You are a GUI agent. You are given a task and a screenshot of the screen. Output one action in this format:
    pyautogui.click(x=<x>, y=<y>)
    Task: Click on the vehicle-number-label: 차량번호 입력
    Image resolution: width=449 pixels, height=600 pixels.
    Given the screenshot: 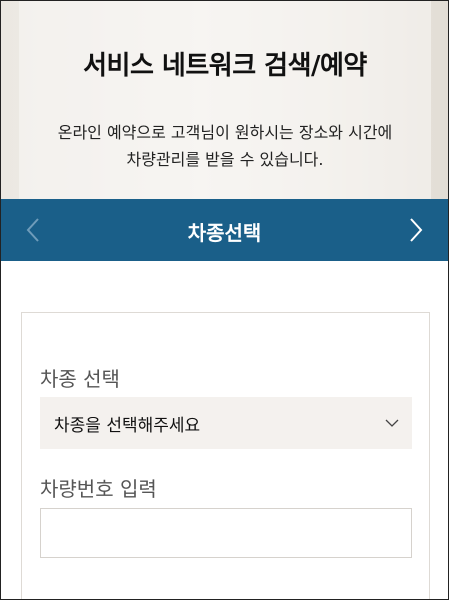 What is the action you would take?
    pyautogui.click(x=98, y=489)
    